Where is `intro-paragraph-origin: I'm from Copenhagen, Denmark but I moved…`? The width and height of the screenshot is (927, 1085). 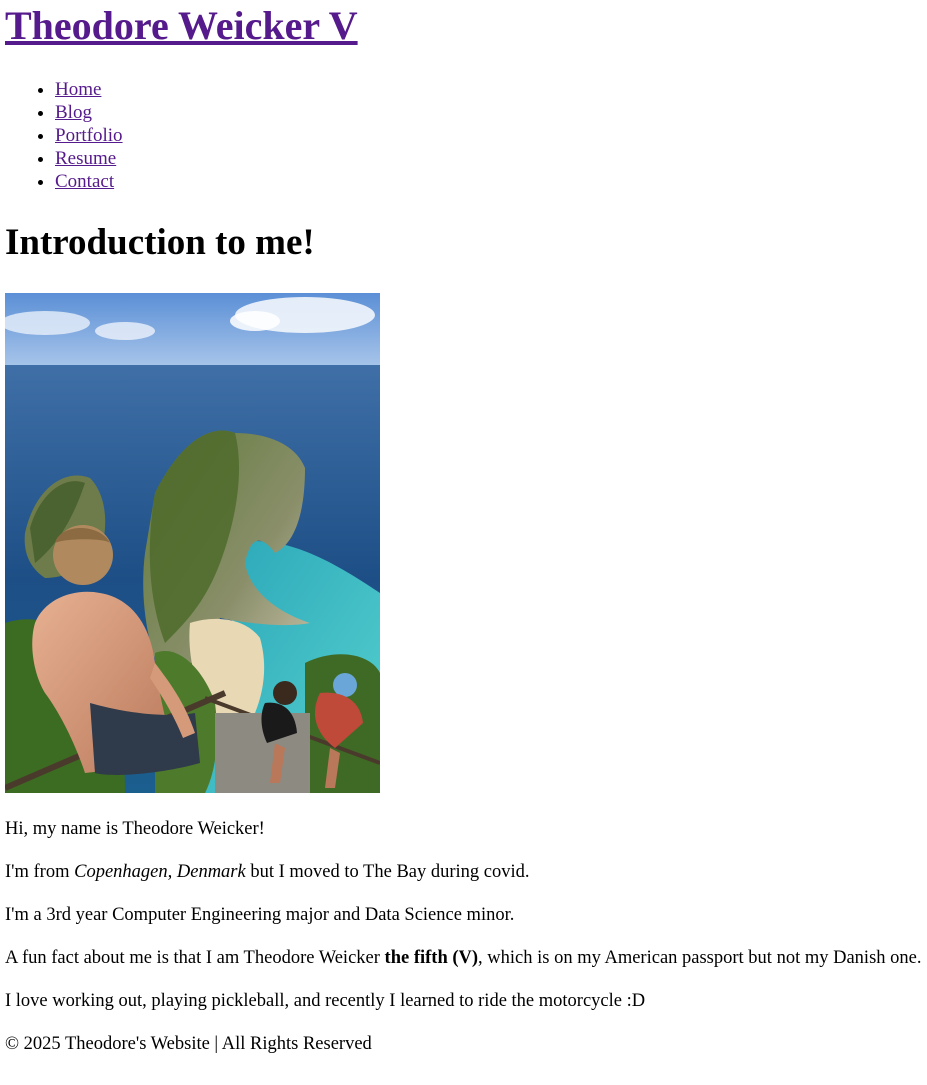
intro-paragraph-origin: I'm from Copenhagen, Denmark but I moved… is located at coordinates (463, 872).